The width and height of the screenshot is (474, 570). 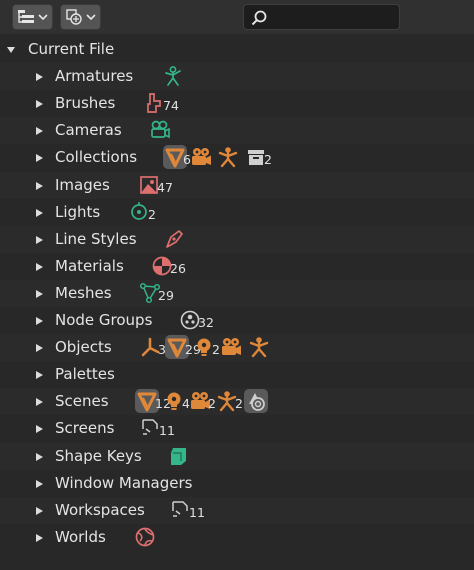 What do you see at coordinates (82, 185) in the screenshot?
I see `tree-row-label: Images` at bounding box center [82, 185].